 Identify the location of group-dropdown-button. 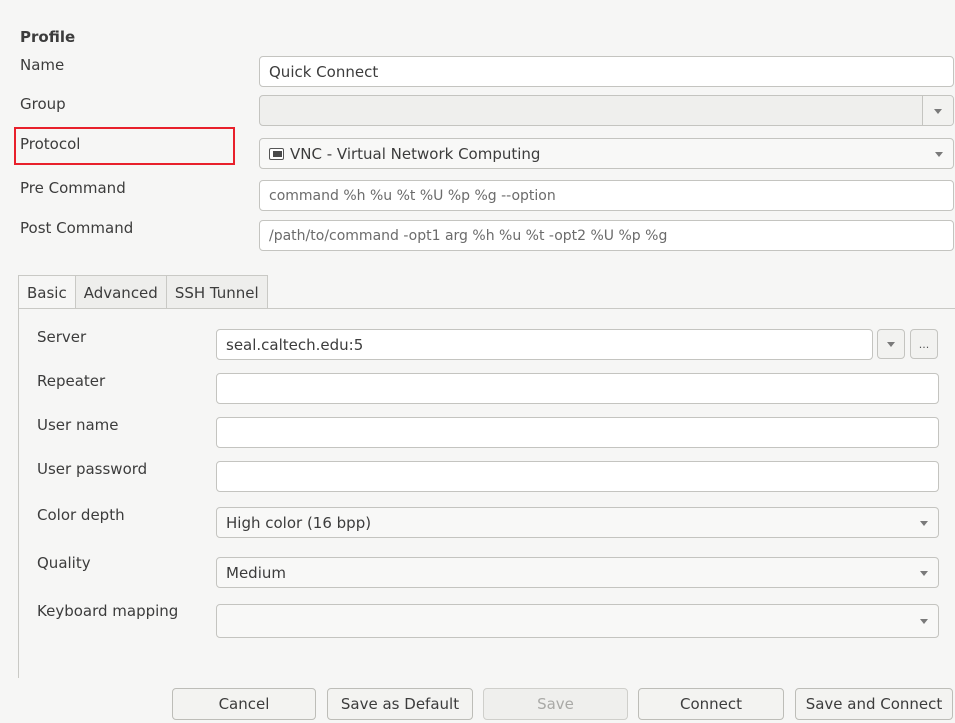
(937, 110).